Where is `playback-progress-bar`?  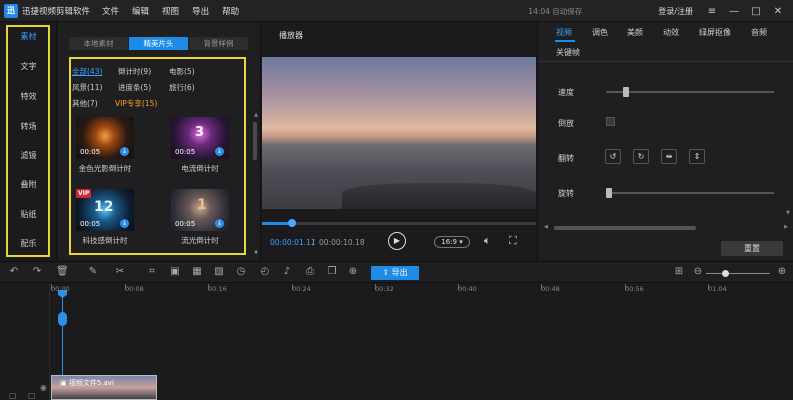 playback-progress-bar is located at coordinates (399, 223).